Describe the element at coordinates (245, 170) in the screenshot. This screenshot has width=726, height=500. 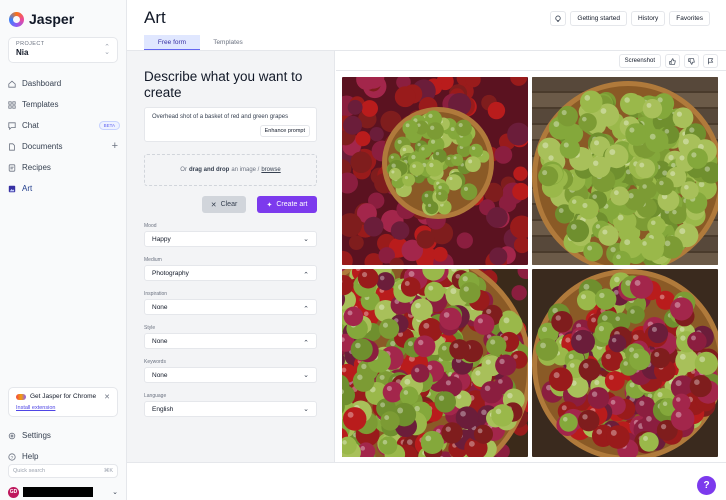
I see `drop-middle: an image /` at that location.